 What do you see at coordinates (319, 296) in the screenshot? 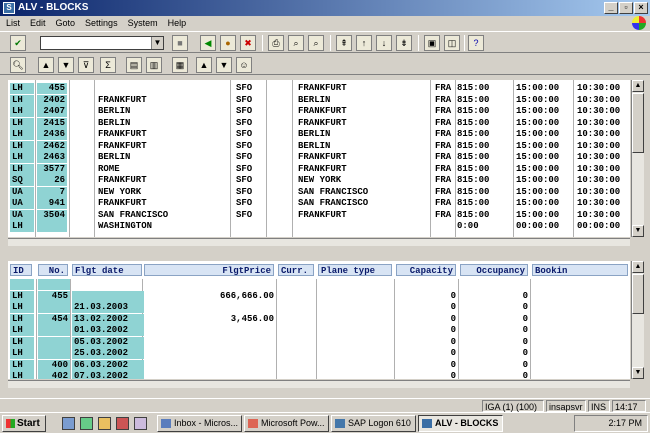
I see `table-row: LH 455 666,666.00 0 0` at bounding box center [319, 296].